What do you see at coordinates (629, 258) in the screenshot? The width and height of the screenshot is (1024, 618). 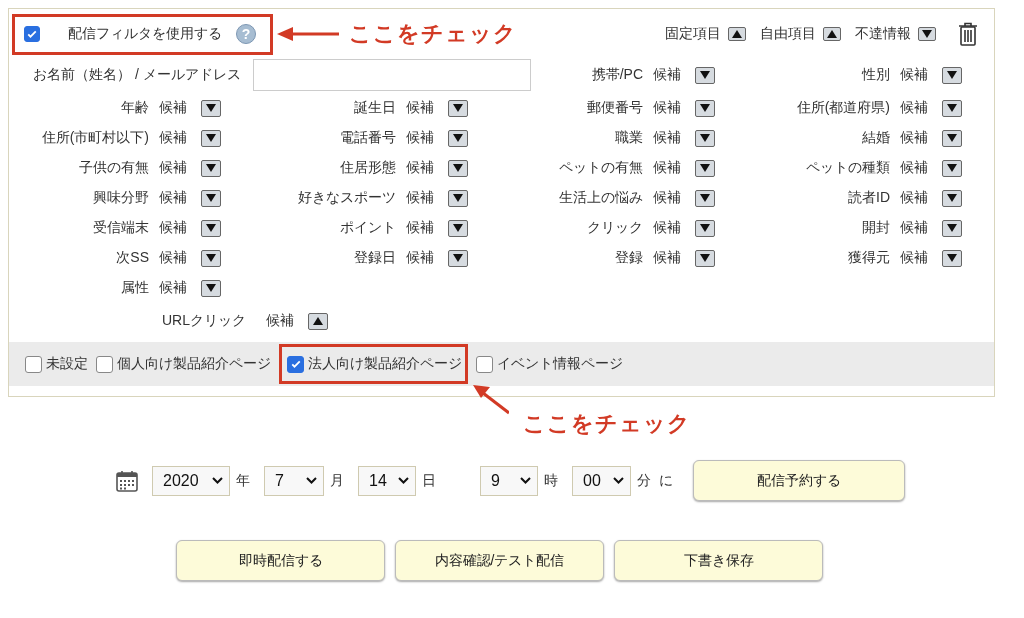 I see `field-label: 登録` at bounding box center [629, 258].